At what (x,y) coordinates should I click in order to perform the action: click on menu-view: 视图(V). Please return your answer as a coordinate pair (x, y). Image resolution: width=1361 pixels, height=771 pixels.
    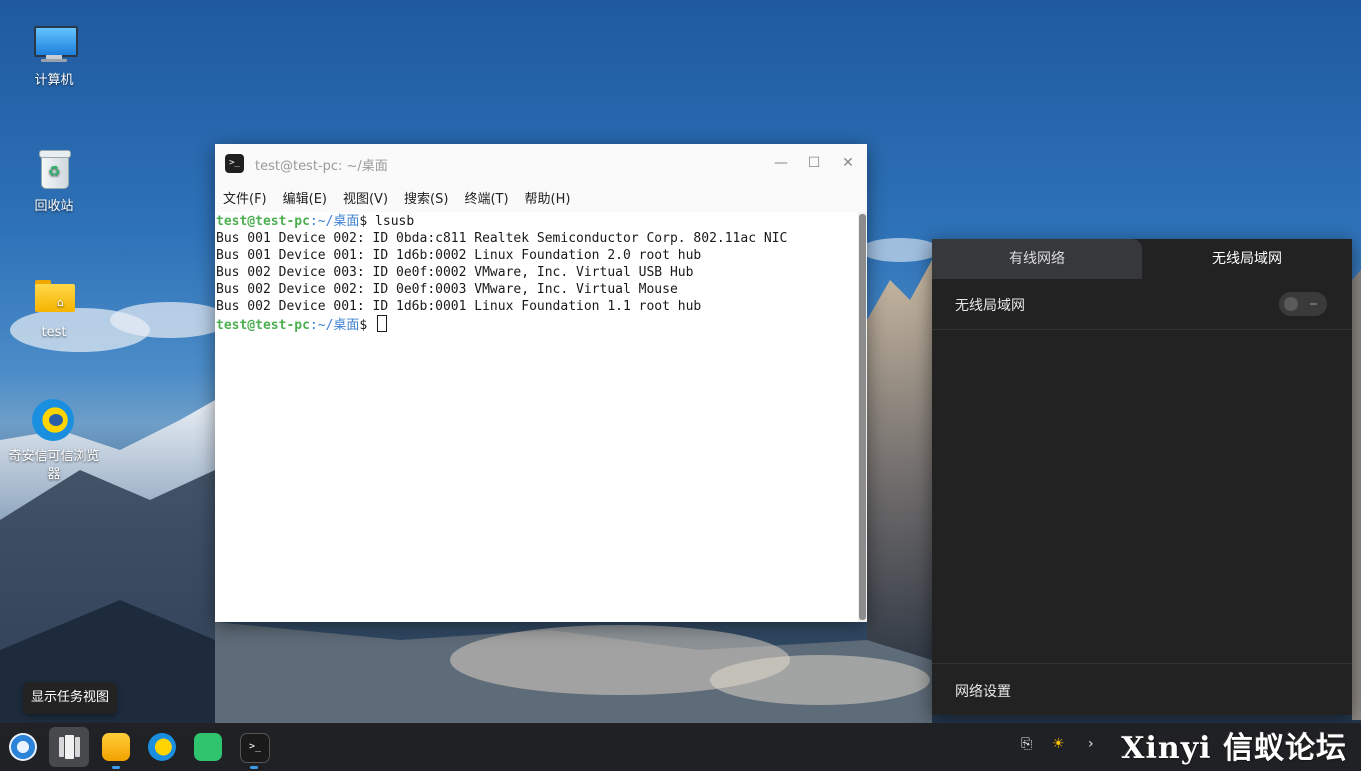
    Looking at the image, I should click on (365, 197).